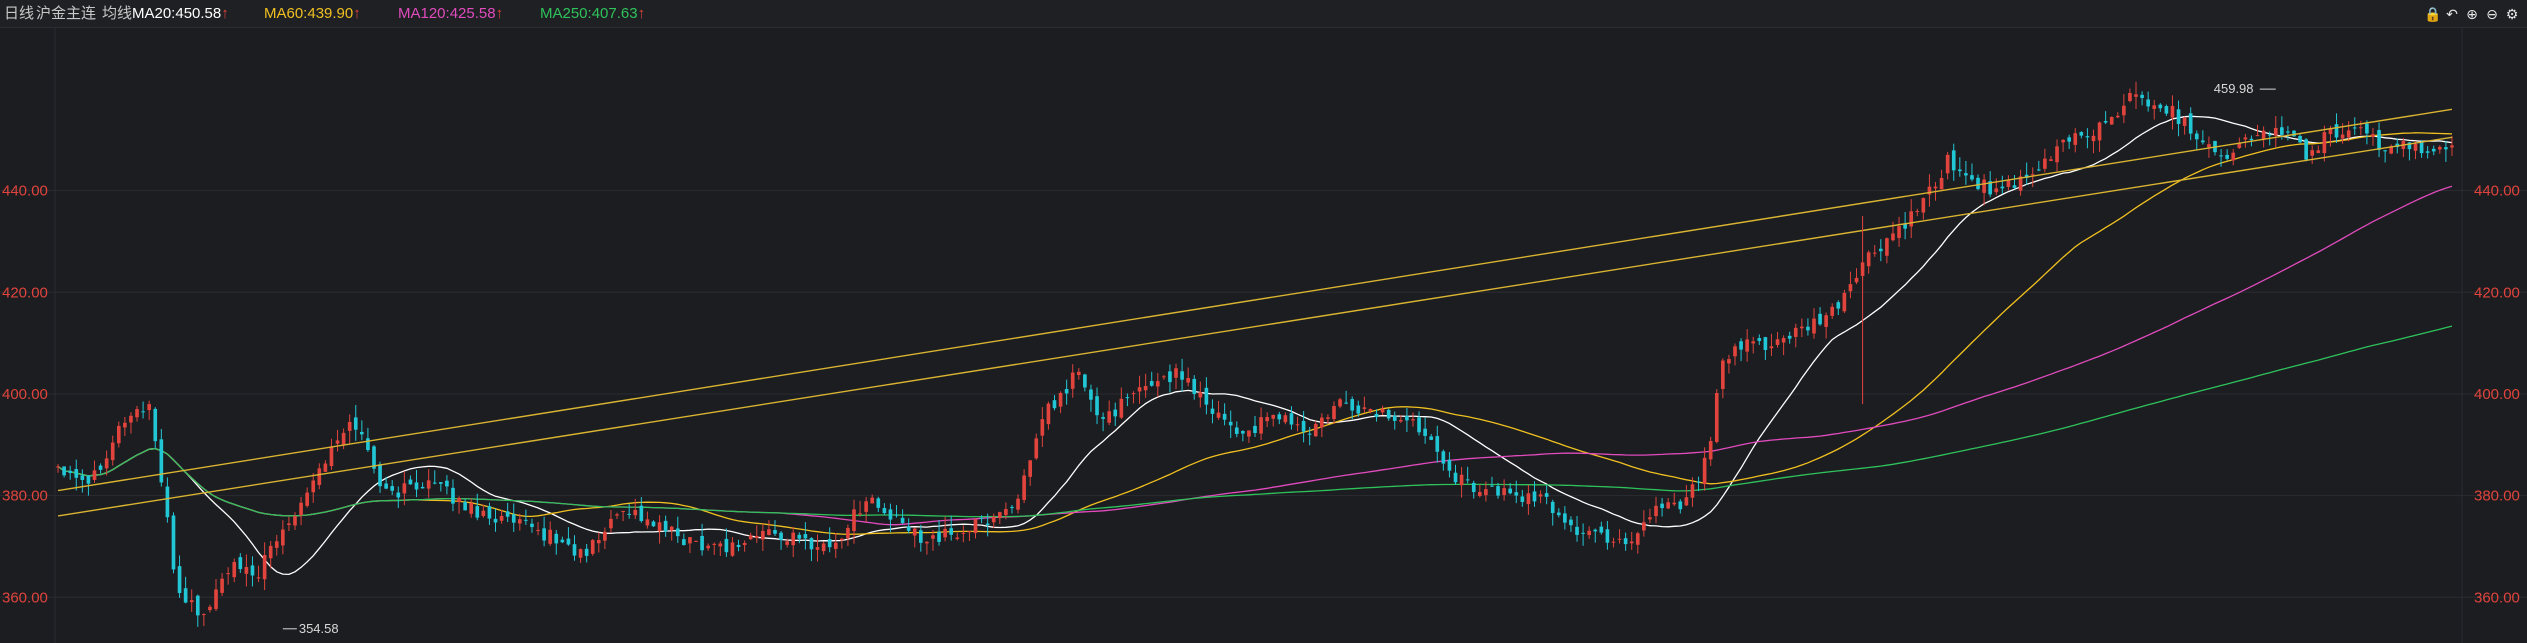 The width and height of the screenshot is (2527, 643). I want to click on lock-icon: 🔒, so click(2432, 14).